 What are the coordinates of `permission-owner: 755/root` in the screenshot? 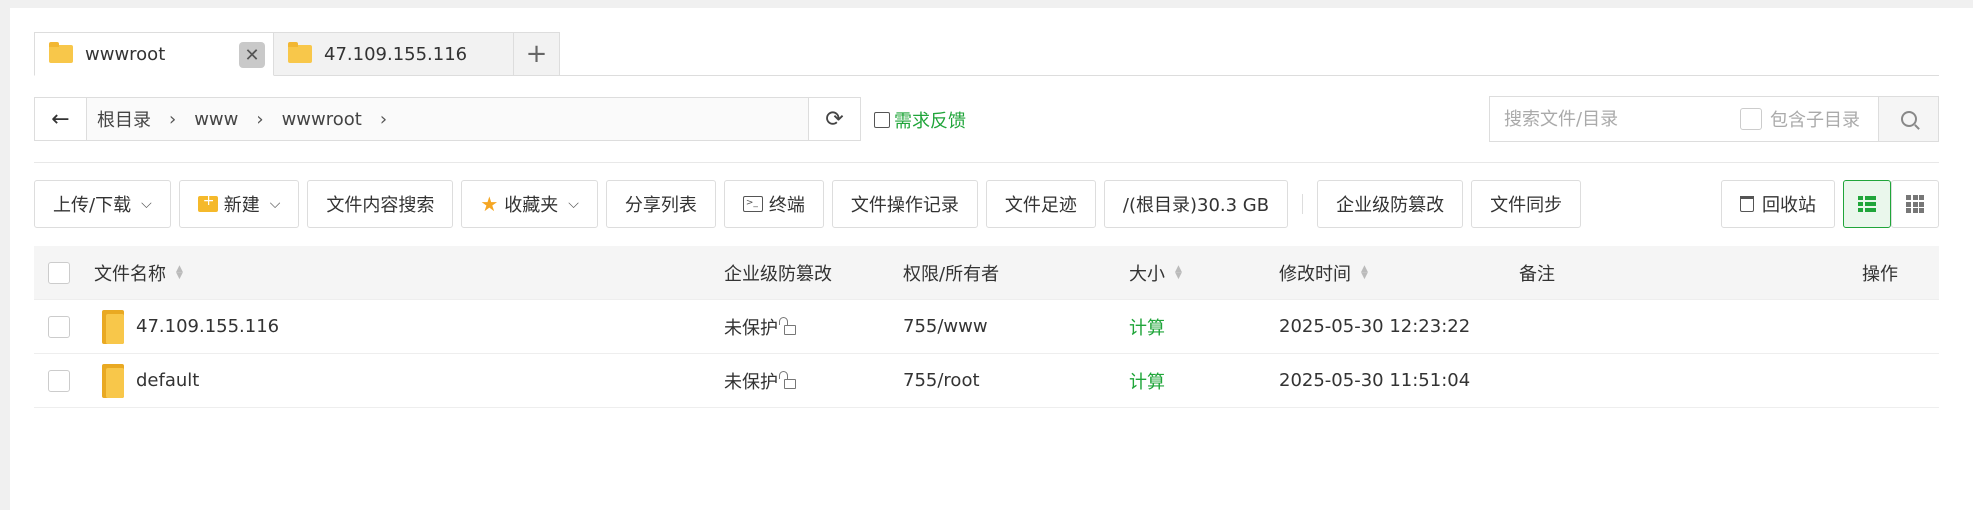 It's located at (941, 380).